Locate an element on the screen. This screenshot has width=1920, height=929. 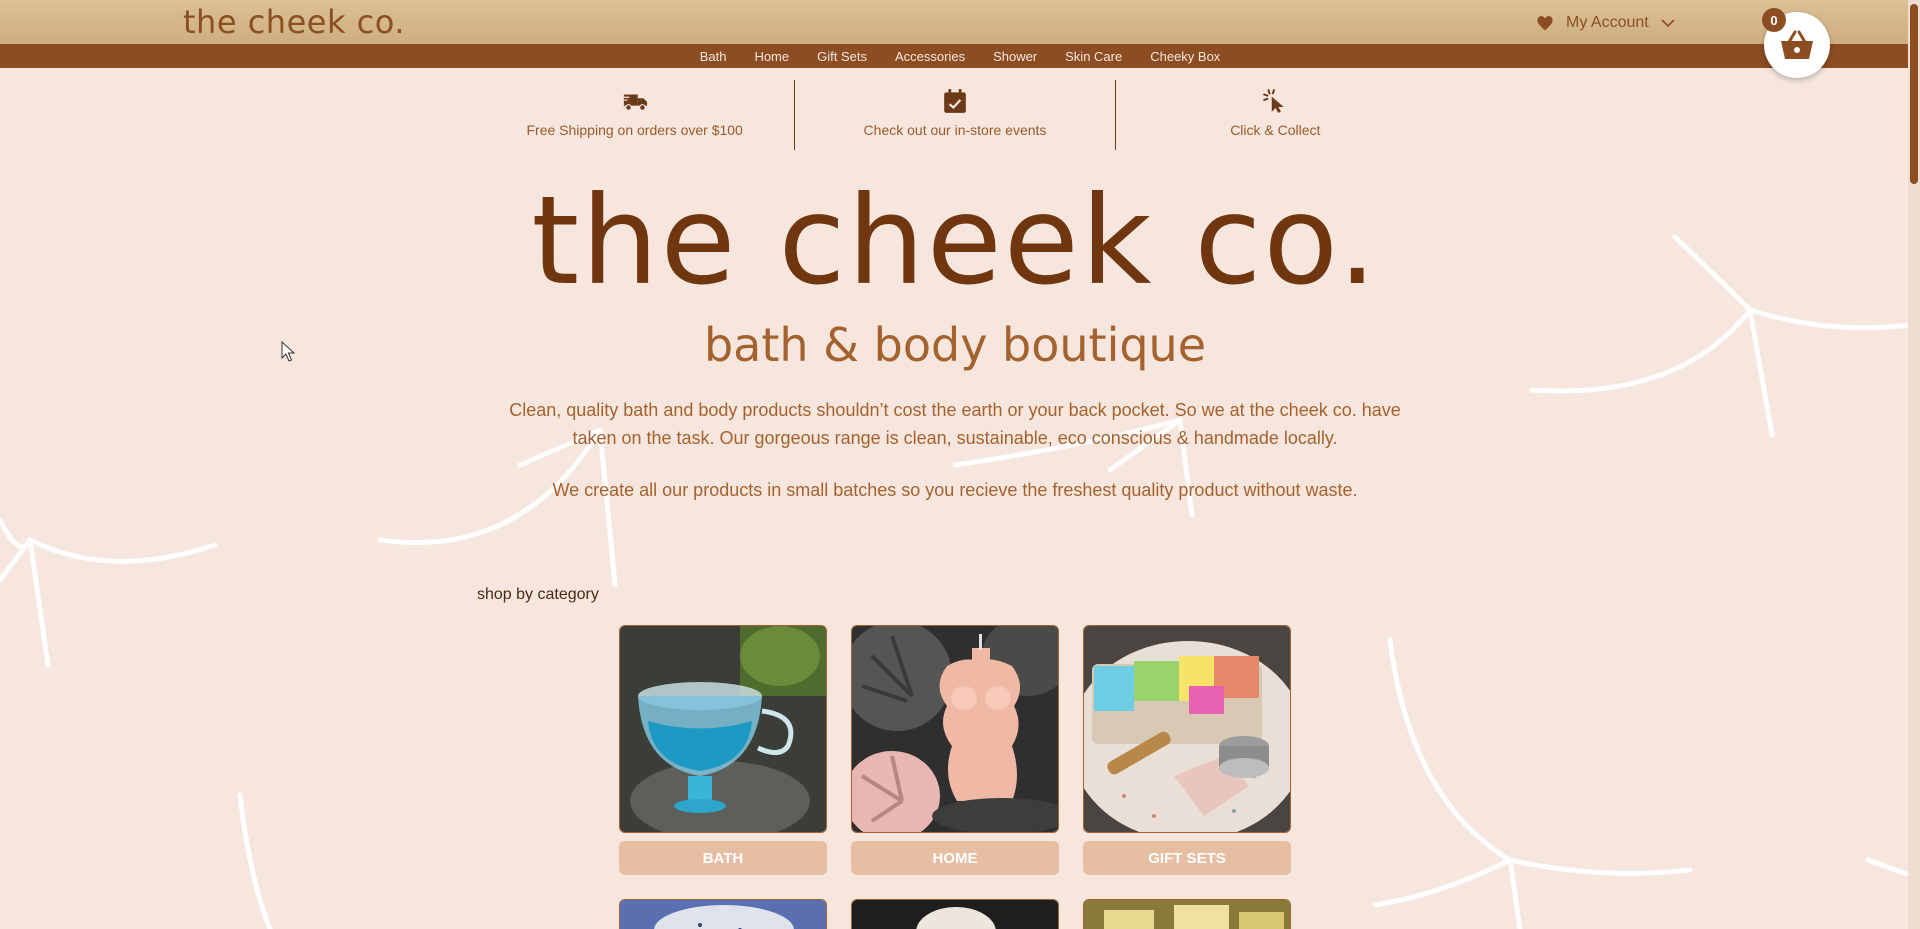
heart-icon is located at coordinates (1545, 23).